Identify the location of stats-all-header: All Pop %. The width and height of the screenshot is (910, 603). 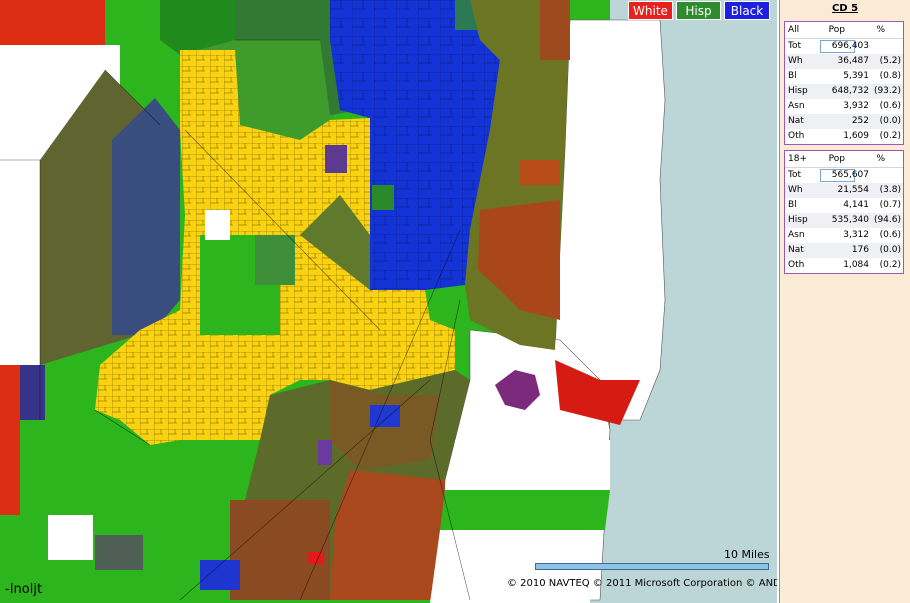
(844, 30).